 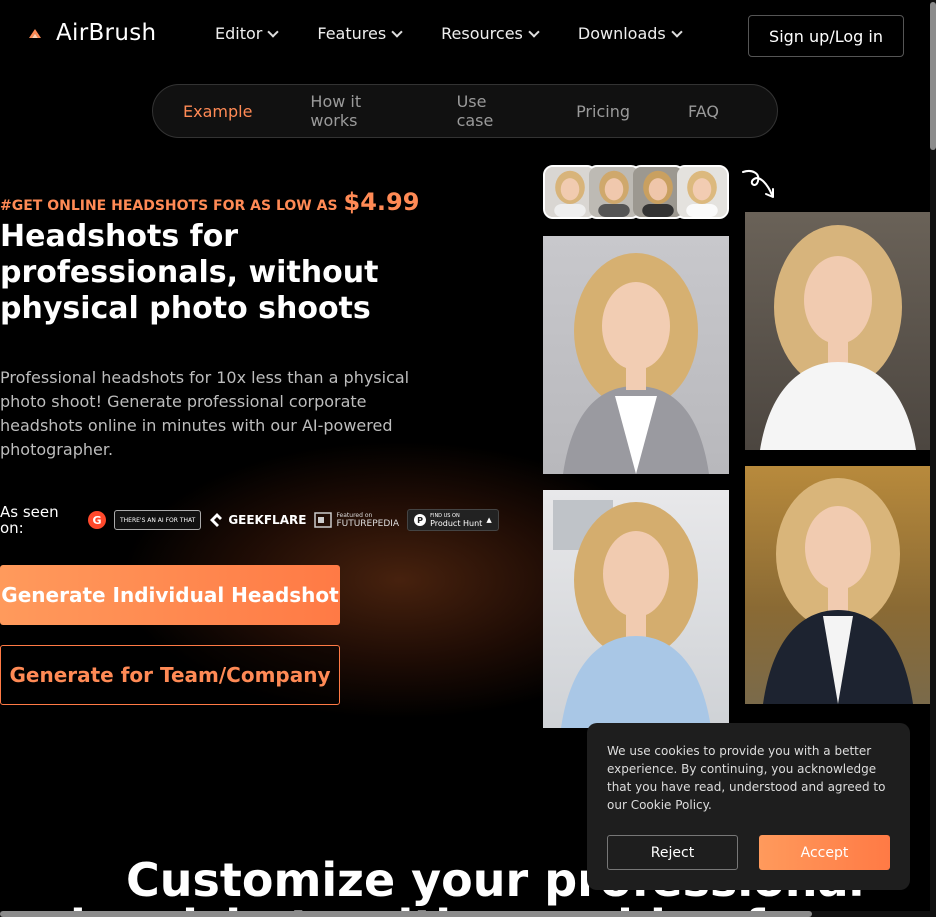 I want to click on horizontal-scrollbar-thumb, so click(x=406, y=914).